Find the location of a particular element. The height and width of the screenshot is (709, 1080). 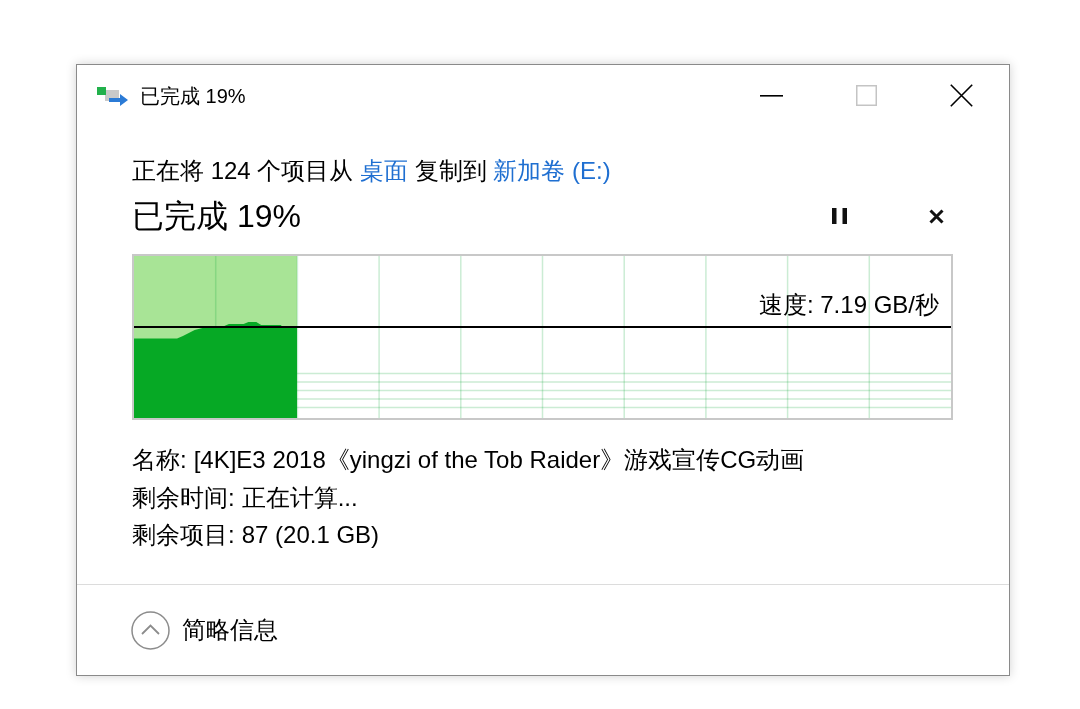

location-link: 新加卷 (E:) is located at coordinates (552, 170).